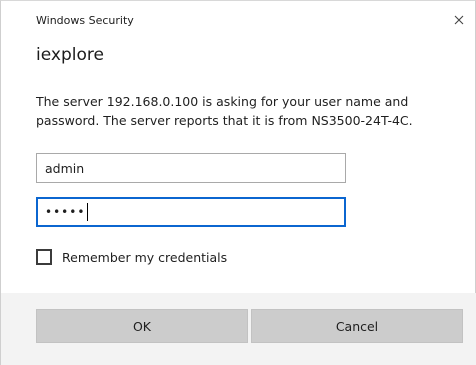  I want to click on username-field: admin, so click(191, 168).